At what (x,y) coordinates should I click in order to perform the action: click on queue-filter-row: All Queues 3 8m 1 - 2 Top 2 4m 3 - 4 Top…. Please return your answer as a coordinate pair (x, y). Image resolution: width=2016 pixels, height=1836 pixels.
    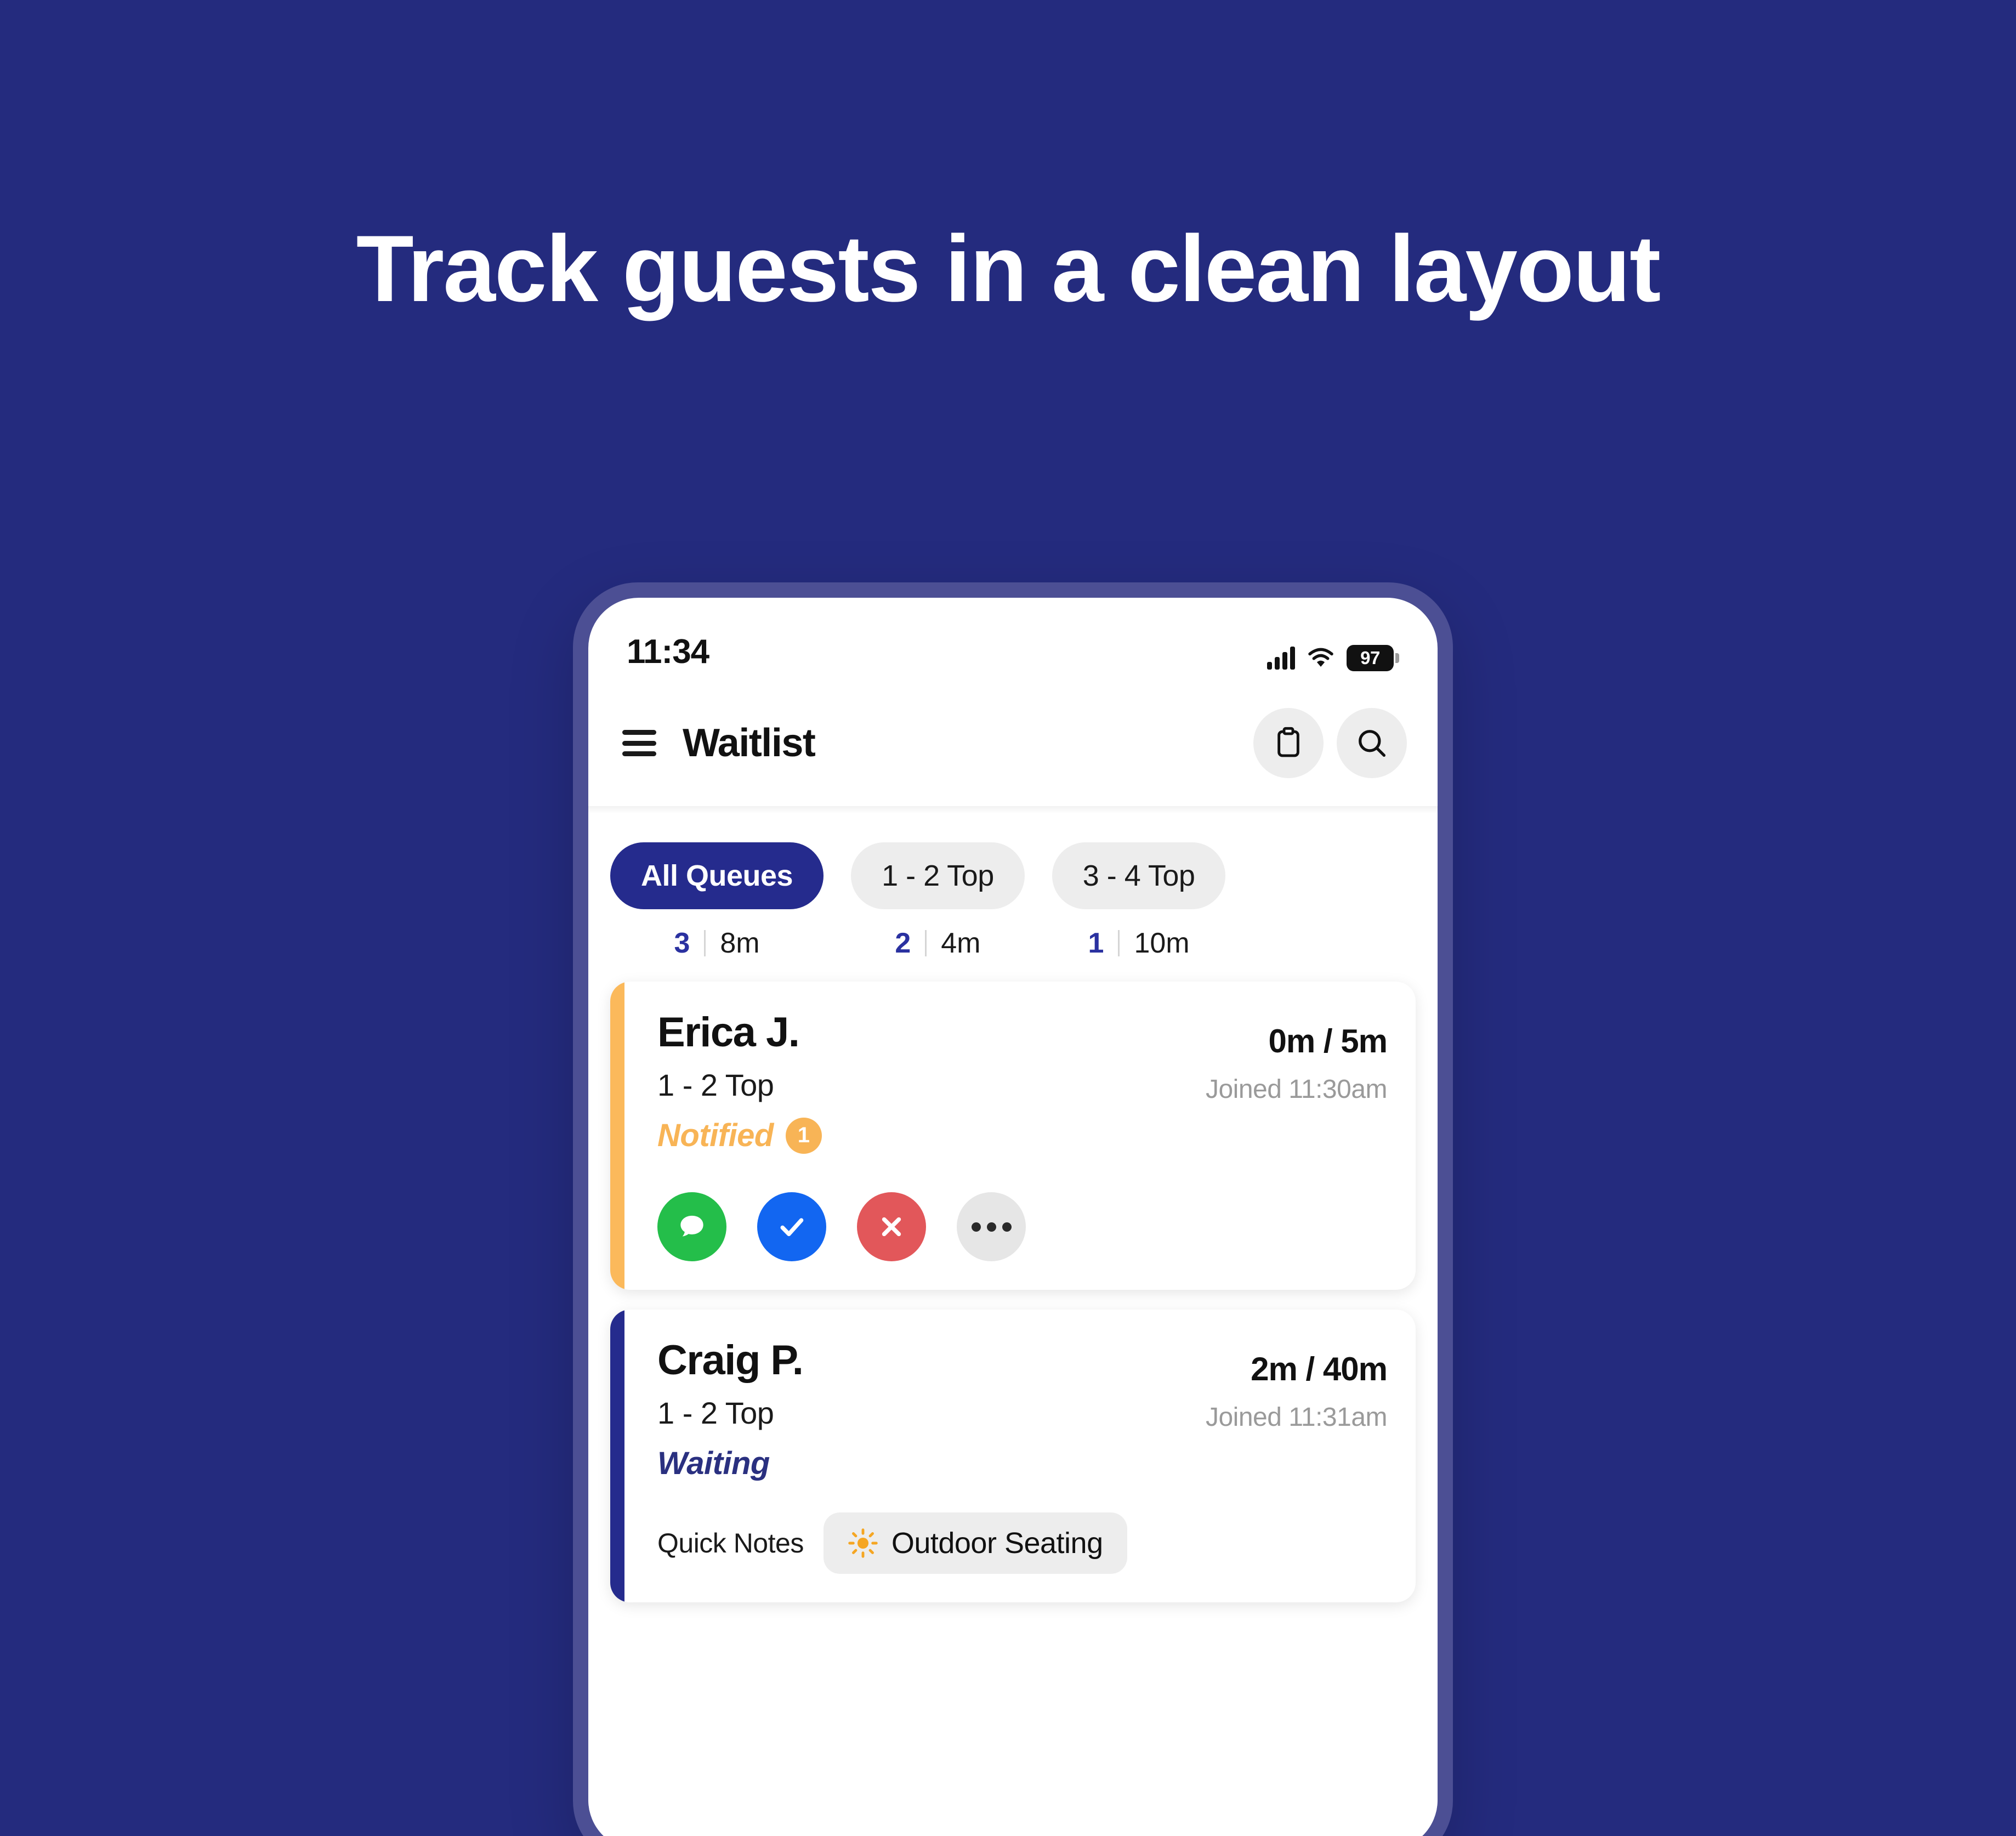
    Looking at the image, I should click on (1013, 887).